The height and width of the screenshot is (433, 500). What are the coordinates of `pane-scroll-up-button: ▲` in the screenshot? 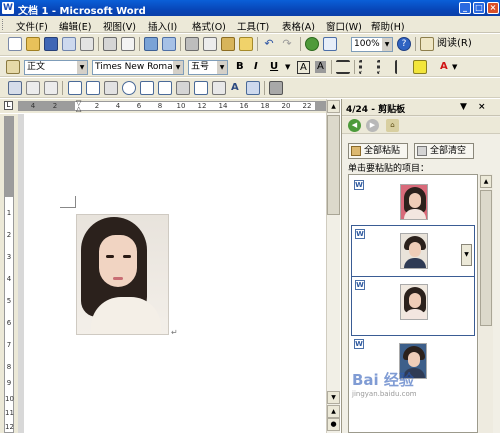 It's located at (486, 181).